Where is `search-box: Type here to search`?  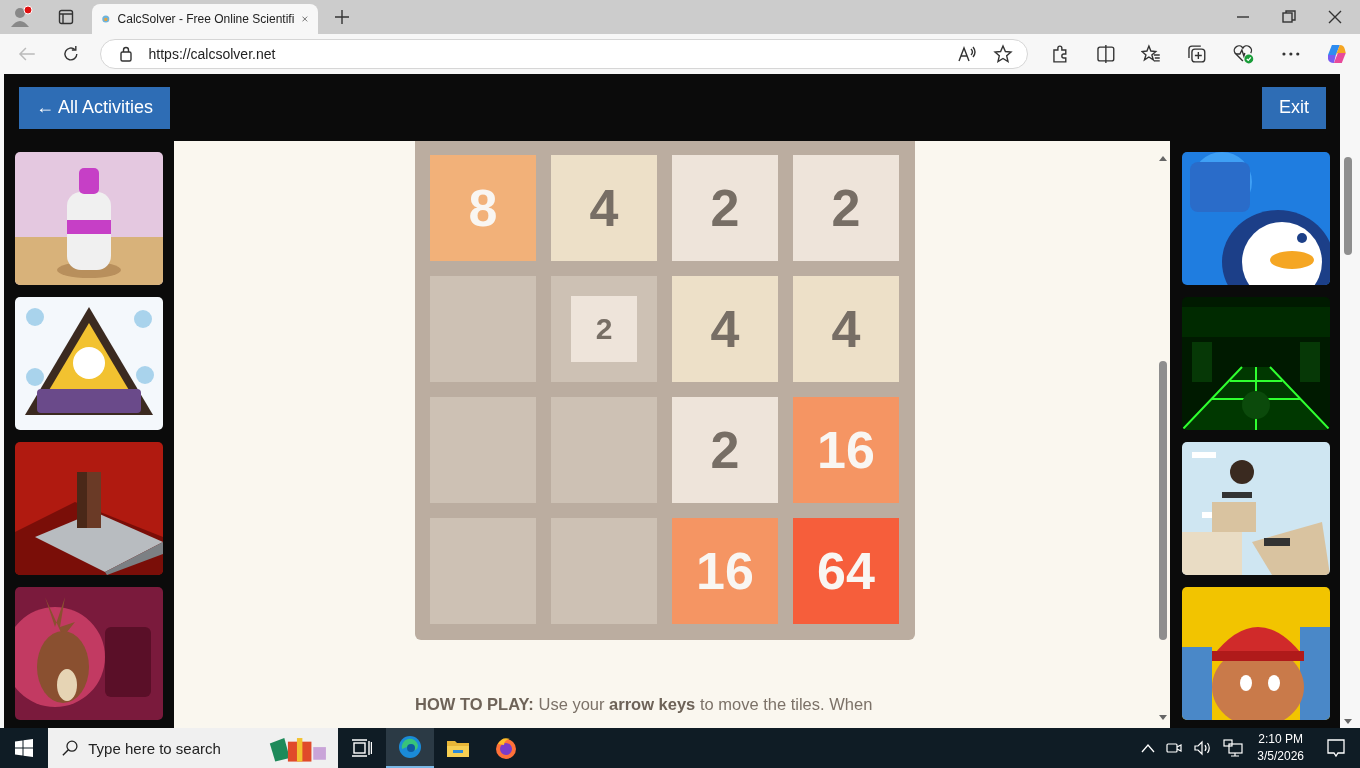
search-box: Type here to search is located at coordinates (193, 748).